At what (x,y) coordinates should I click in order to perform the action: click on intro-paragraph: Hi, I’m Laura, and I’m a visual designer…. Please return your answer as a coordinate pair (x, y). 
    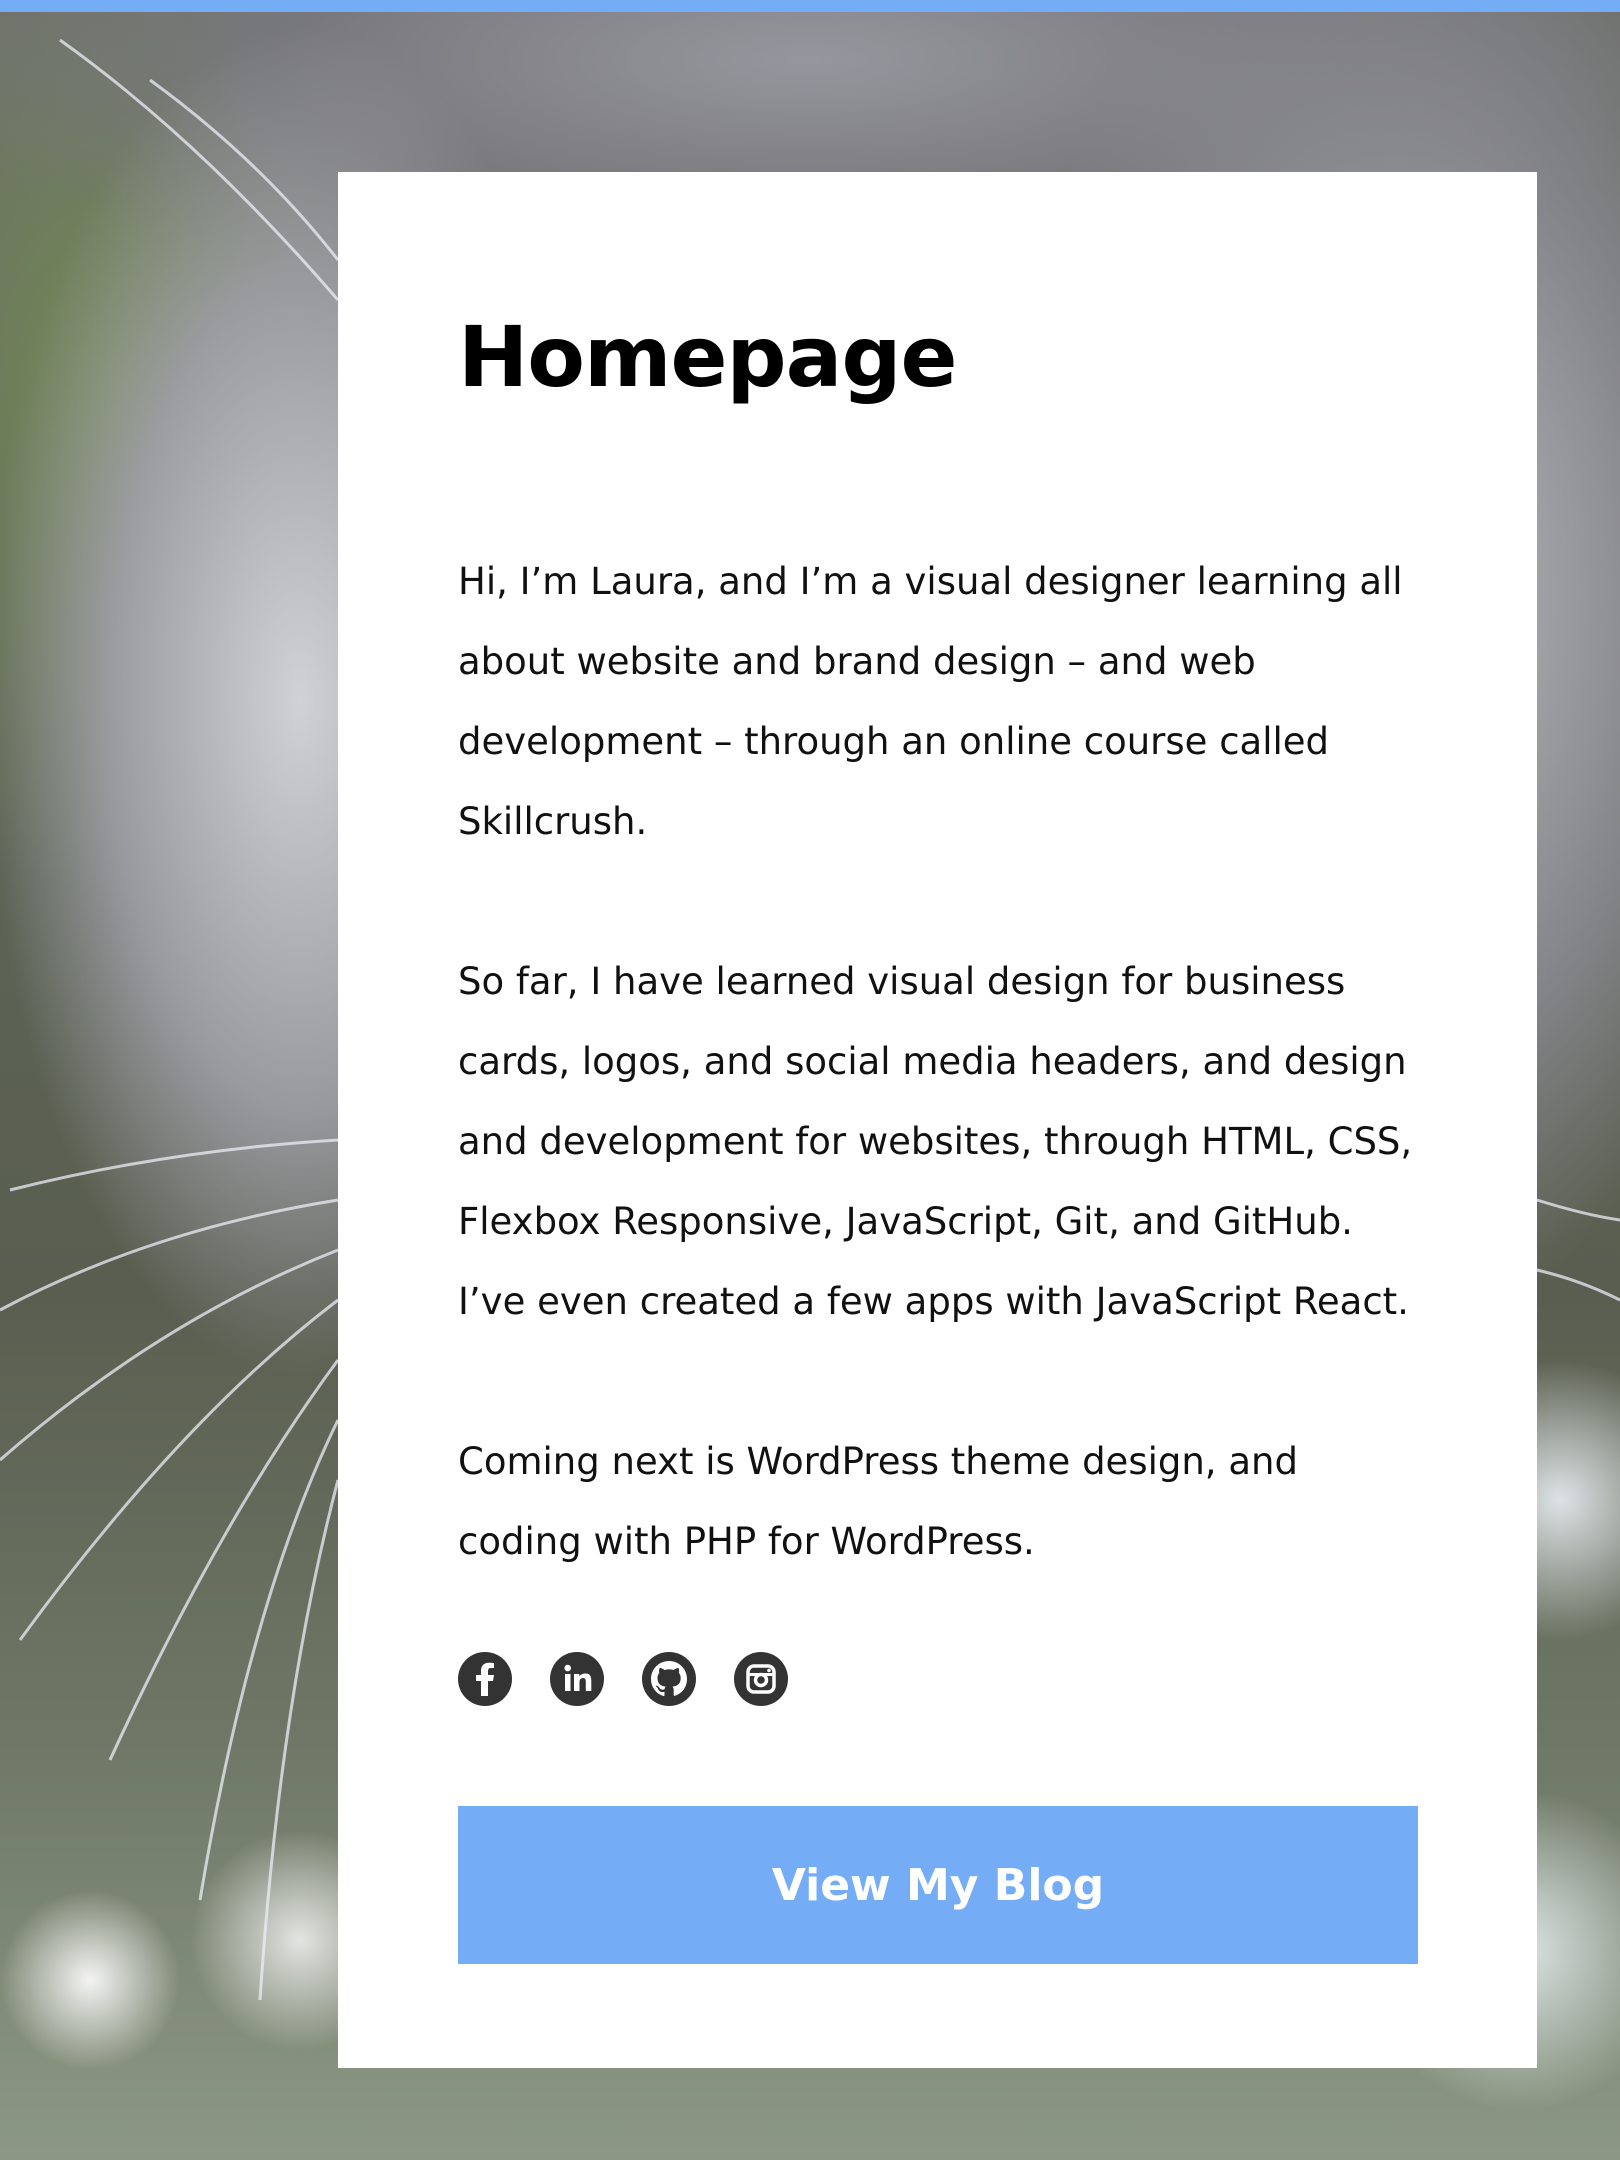
    Looking at the image, I should click on (930, 701).